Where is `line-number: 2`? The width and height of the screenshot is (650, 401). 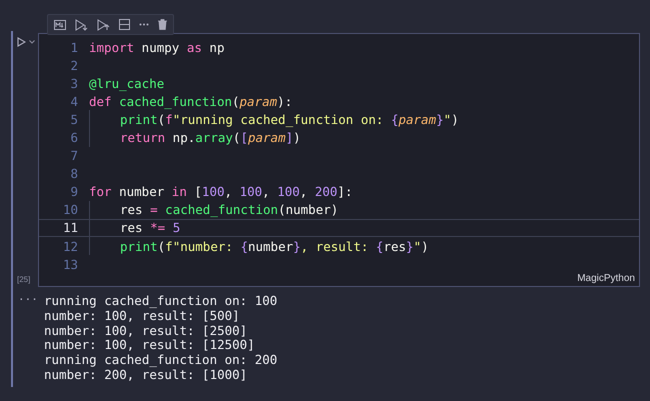 line-number: 2 is located at coordinates (73, 65).